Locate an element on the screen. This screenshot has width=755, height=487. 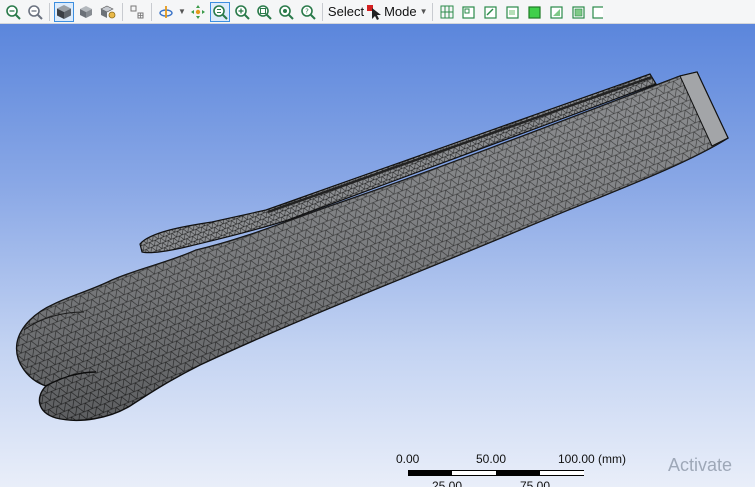
magnifier-icon: ? is located at coordinates (308, 12).